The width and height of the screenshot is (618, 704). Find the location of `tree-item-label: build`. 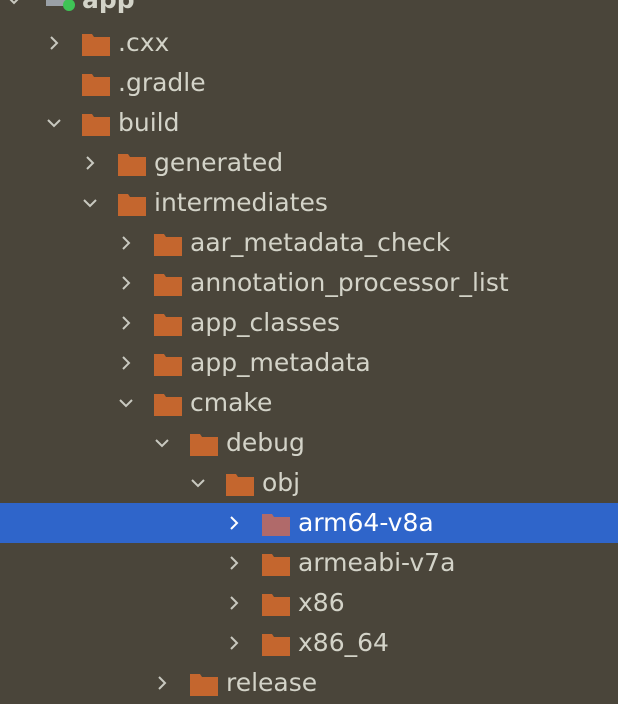

tree-item-label: build is located at coordinates (149, 122).